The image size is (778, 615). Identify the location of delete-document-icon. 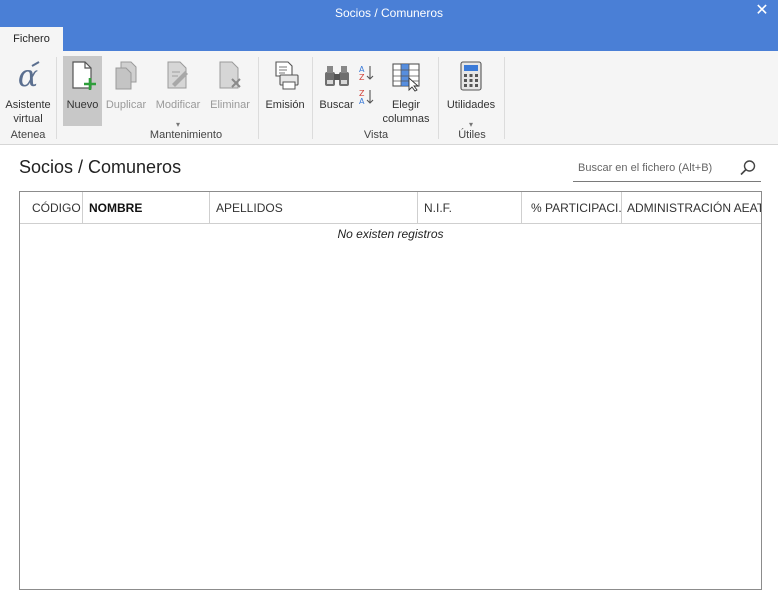
(230, 75).